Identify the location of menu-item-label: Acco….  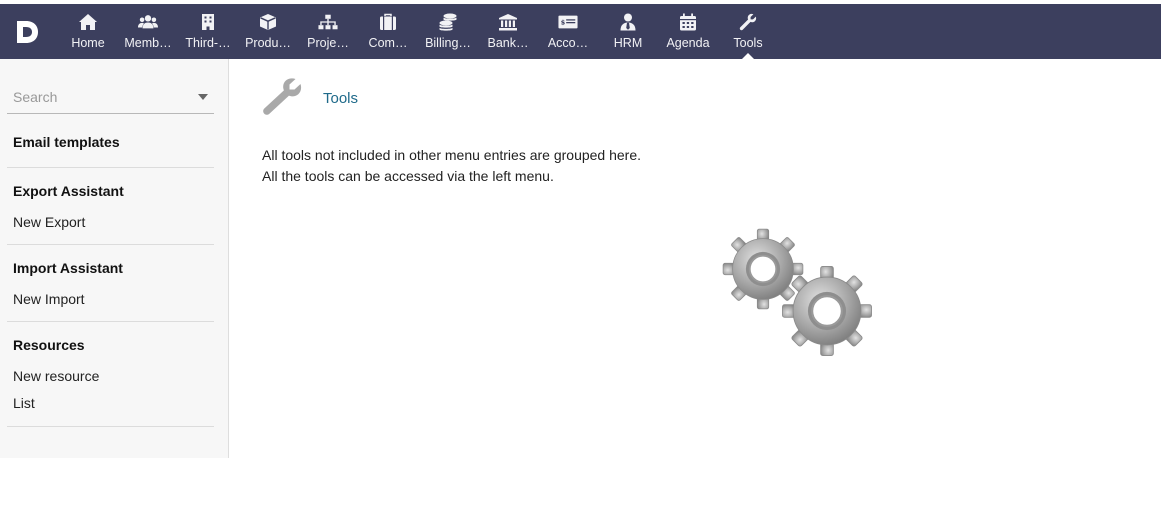
(568, 43).